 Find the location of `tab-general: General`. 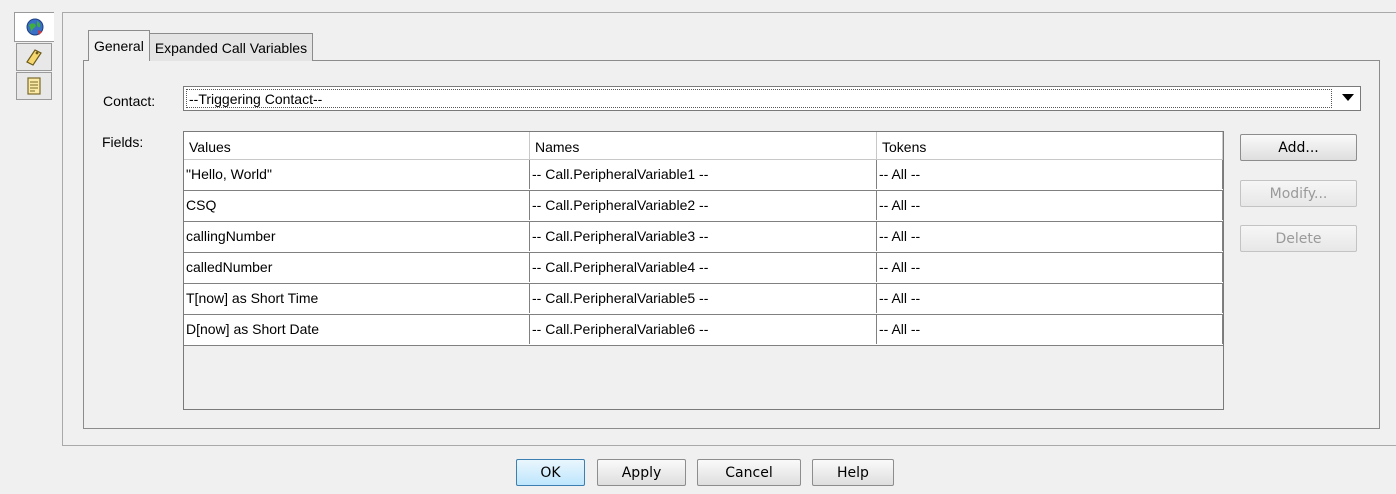

tab-general: General is located at coordinates (119, 45).